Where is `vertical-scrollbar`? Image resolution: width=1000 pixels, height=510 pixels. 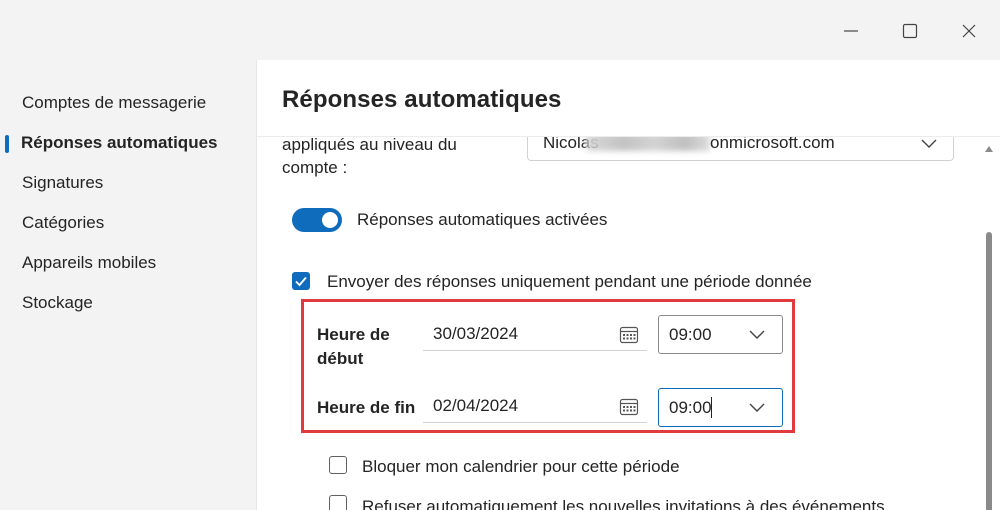 vertical-scrollbar is located at coordinates (989, 323).